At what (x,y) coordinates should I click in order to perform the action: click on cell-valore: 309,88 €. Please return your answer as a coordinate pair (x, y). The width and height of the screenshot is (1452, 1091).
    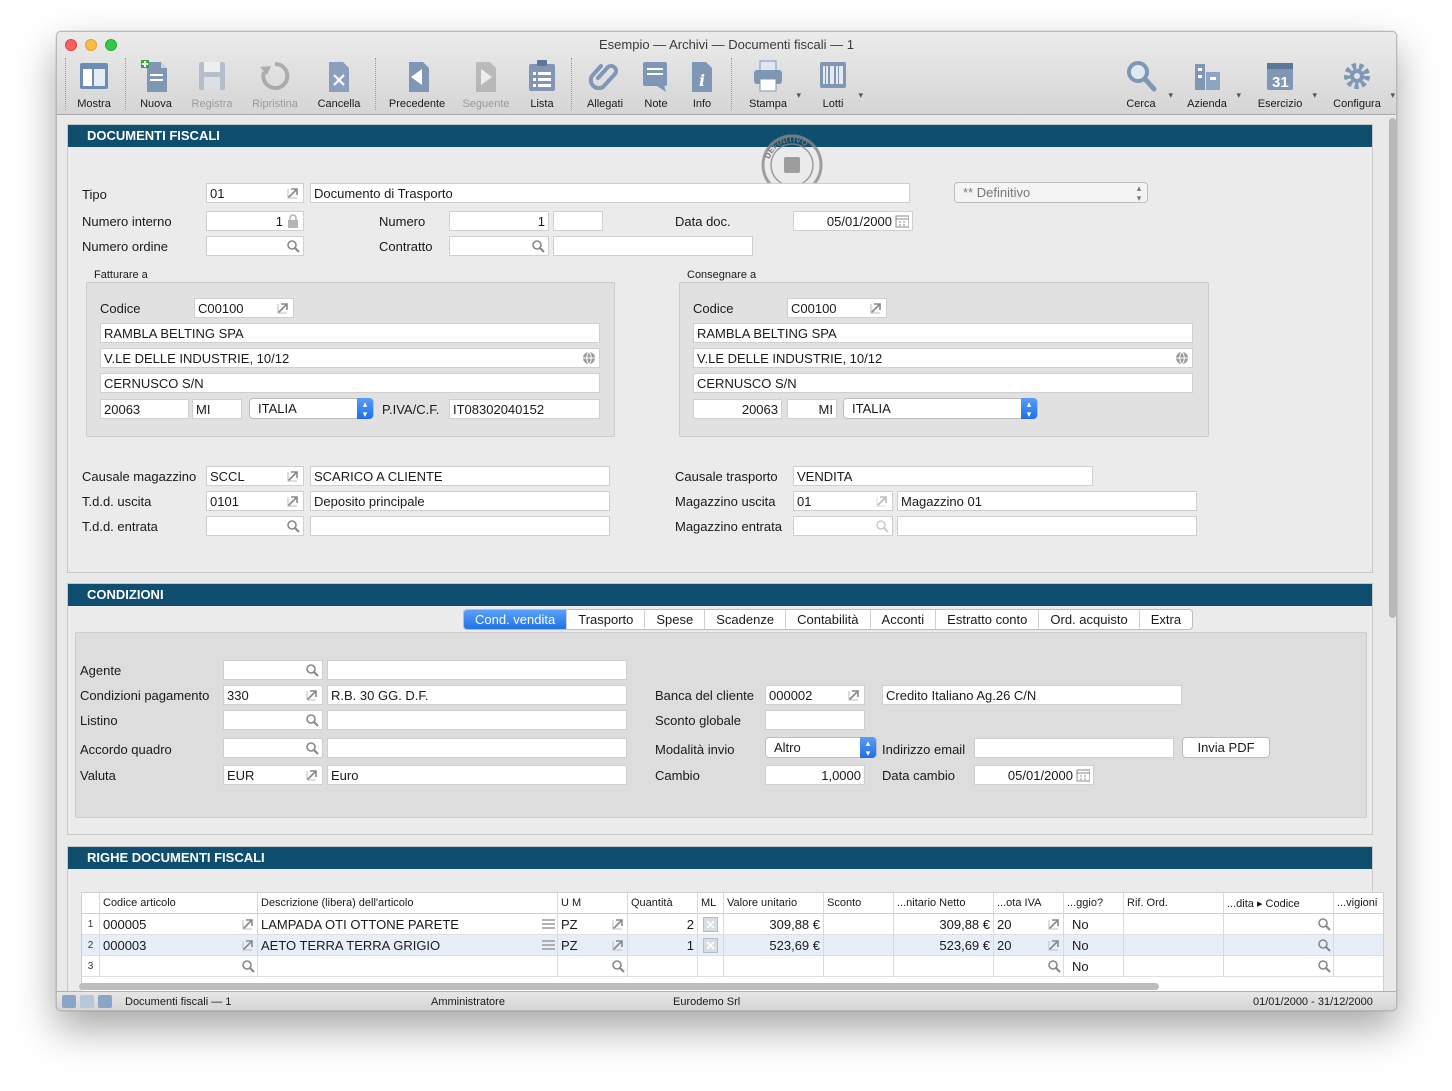
    Looking at the image, I should click on (774, 924).